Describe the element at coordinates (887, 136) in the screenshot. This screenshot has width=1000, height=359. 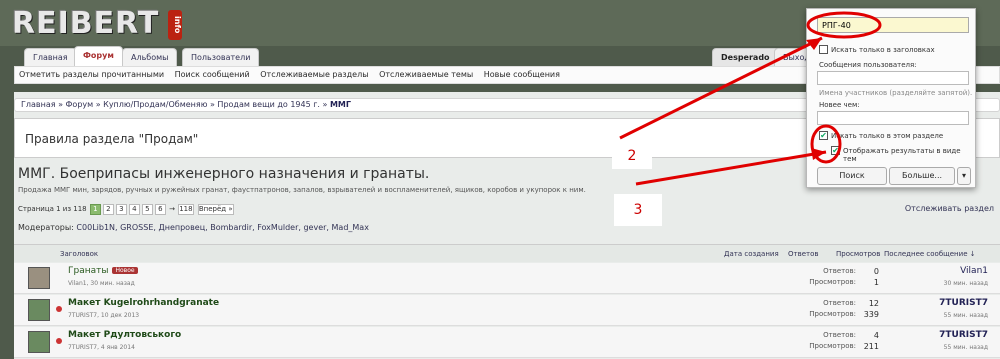
I see `this-section-label: Искать только в этом разделе` at that location.